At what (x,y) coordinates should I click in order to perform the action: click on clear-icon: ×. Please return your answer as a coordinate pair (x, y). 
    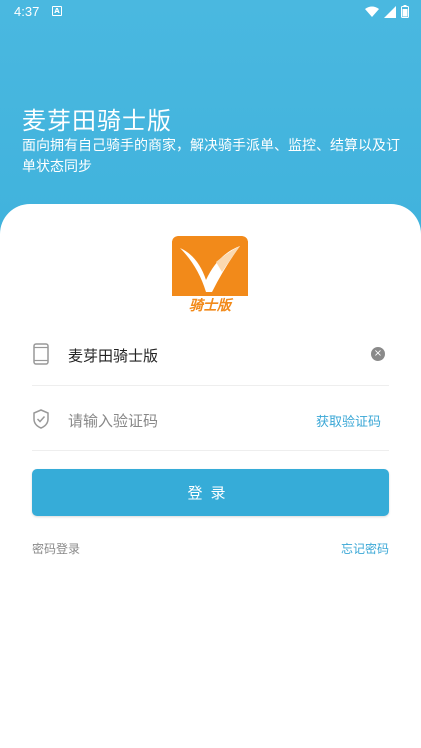
    Looking at the image, I should click on (378, 354).